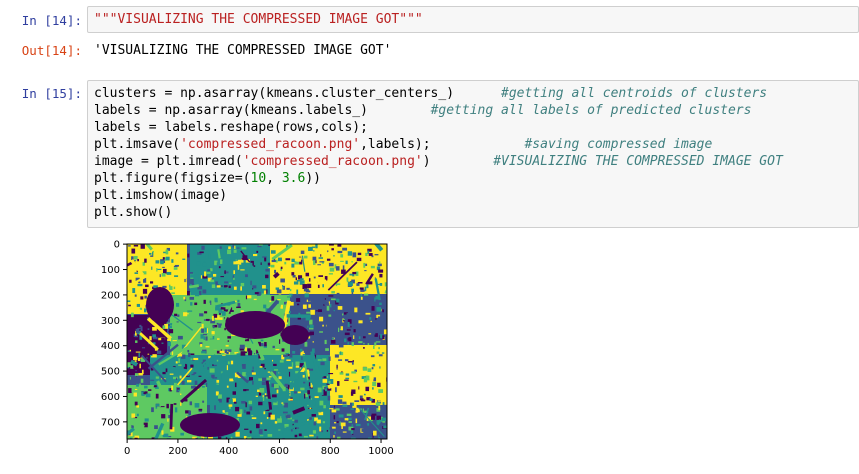 This screenshot has width=859, height=474. I want to click on y-tick-label: 0, so click(117, 245).